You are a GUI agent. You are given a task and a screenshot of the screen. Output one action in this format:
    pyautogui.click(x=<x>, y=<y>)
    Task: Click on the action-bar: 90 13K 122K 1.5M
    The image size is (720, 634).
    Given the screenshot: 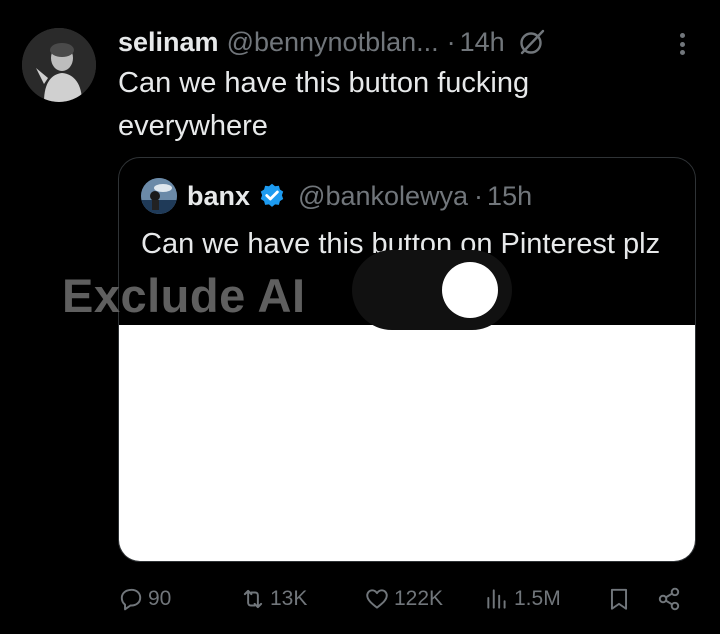 What is the action you would take?
    pyautogui.click(x=360, y=599)
    